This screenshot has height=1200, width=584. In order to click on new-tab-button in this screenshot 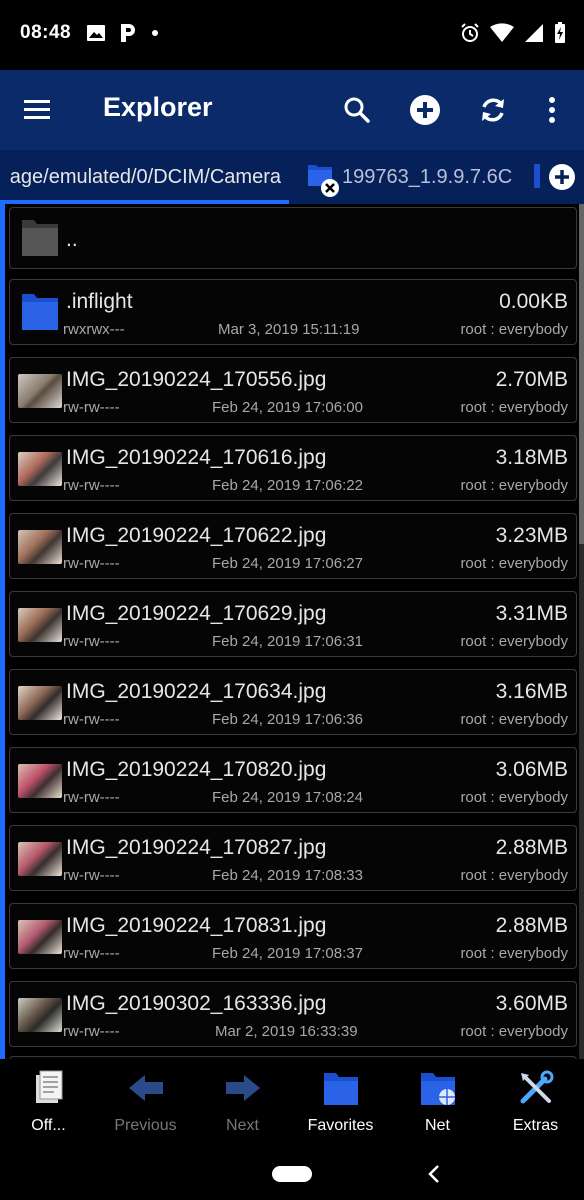, I will do `click(557, 177)`.